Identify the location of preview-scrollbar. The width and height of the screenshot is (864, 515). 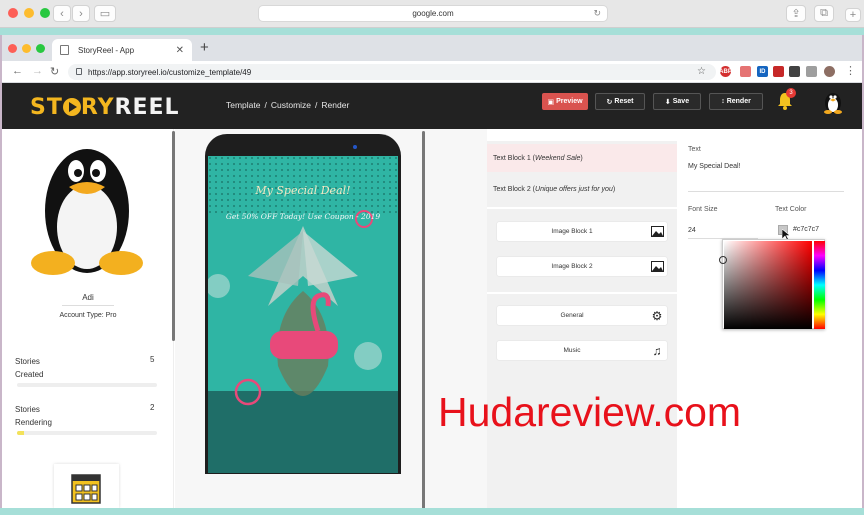
(423, 320).